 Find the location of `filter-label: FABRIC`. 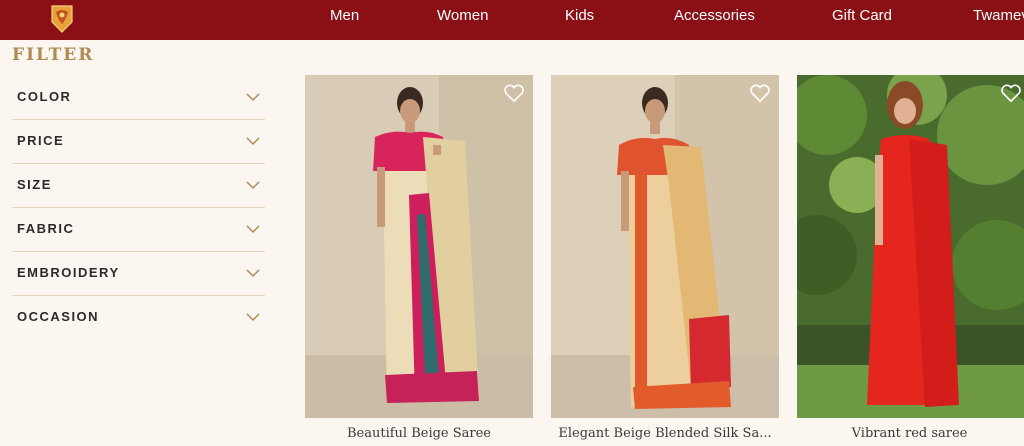

filter-label: FABRIC is located at coordinates (46, 228).